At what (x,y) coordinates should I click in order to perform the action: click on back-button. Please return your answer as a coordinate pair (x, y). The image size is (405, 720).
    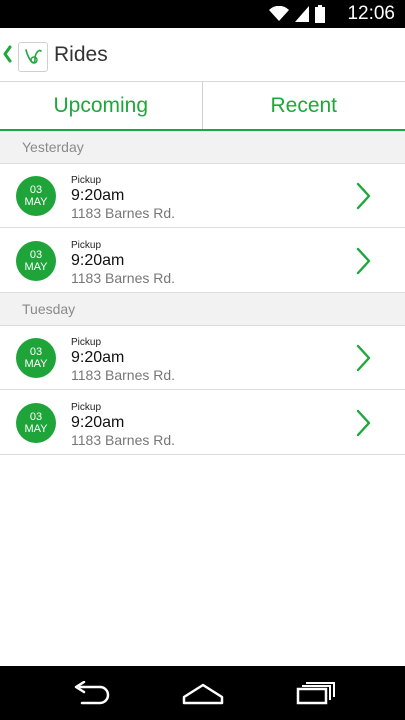
    Looking at the image, I should click on (26, 55).